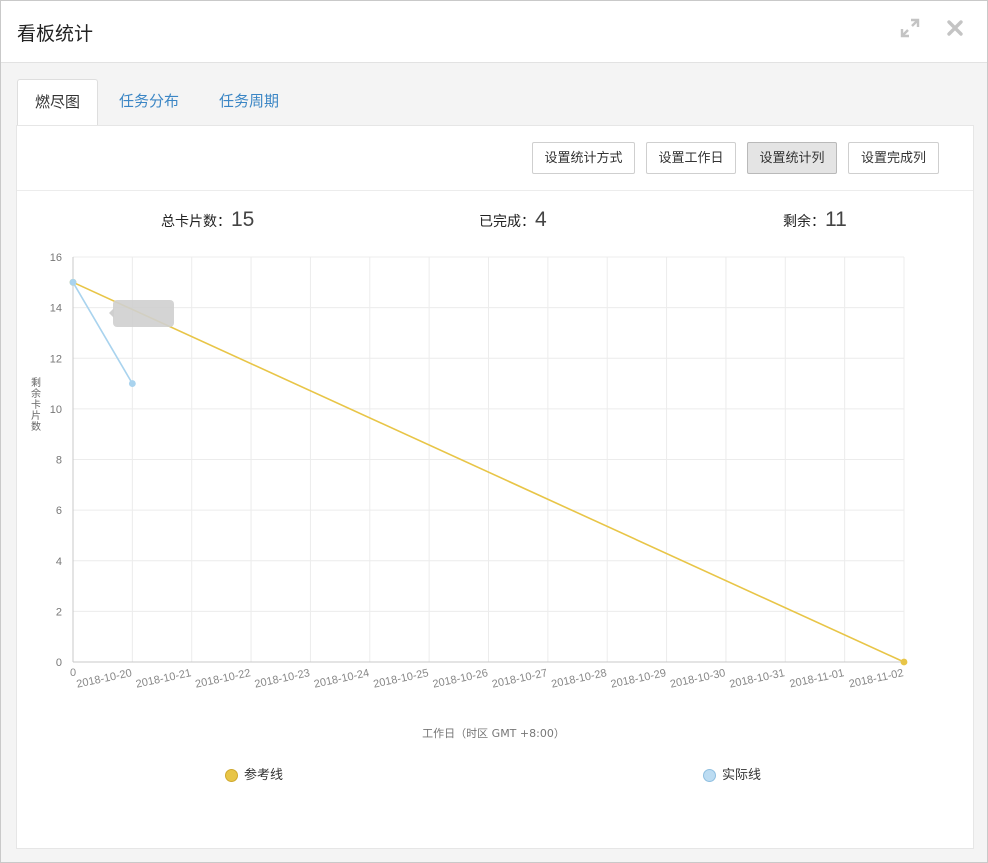 This screenshot has width=988, height=863. What do you see at coordinates (249, 102) in the screenshot?
I see `tab-task-cycle: 任务周期` at bounding box center [249, 102].